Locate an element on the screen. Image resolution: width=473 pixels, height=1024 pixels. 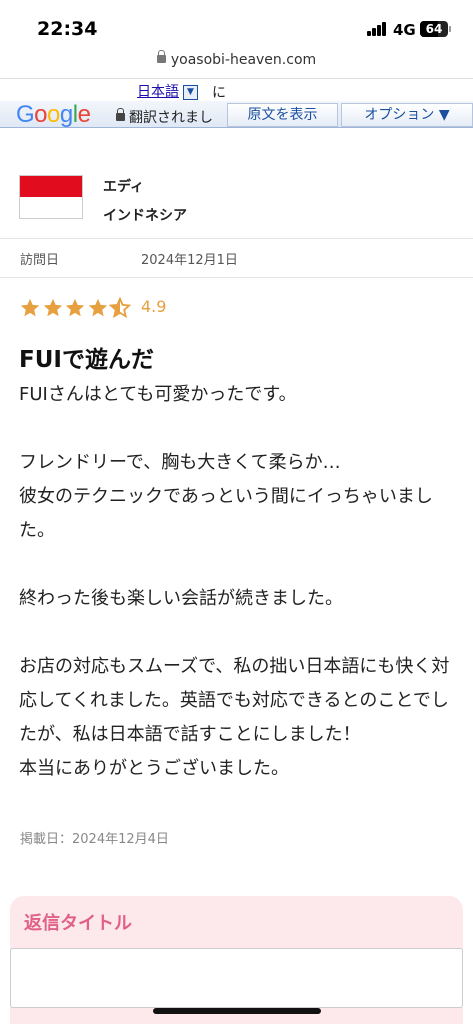
rating-stars is located at coordinates (75, 309).